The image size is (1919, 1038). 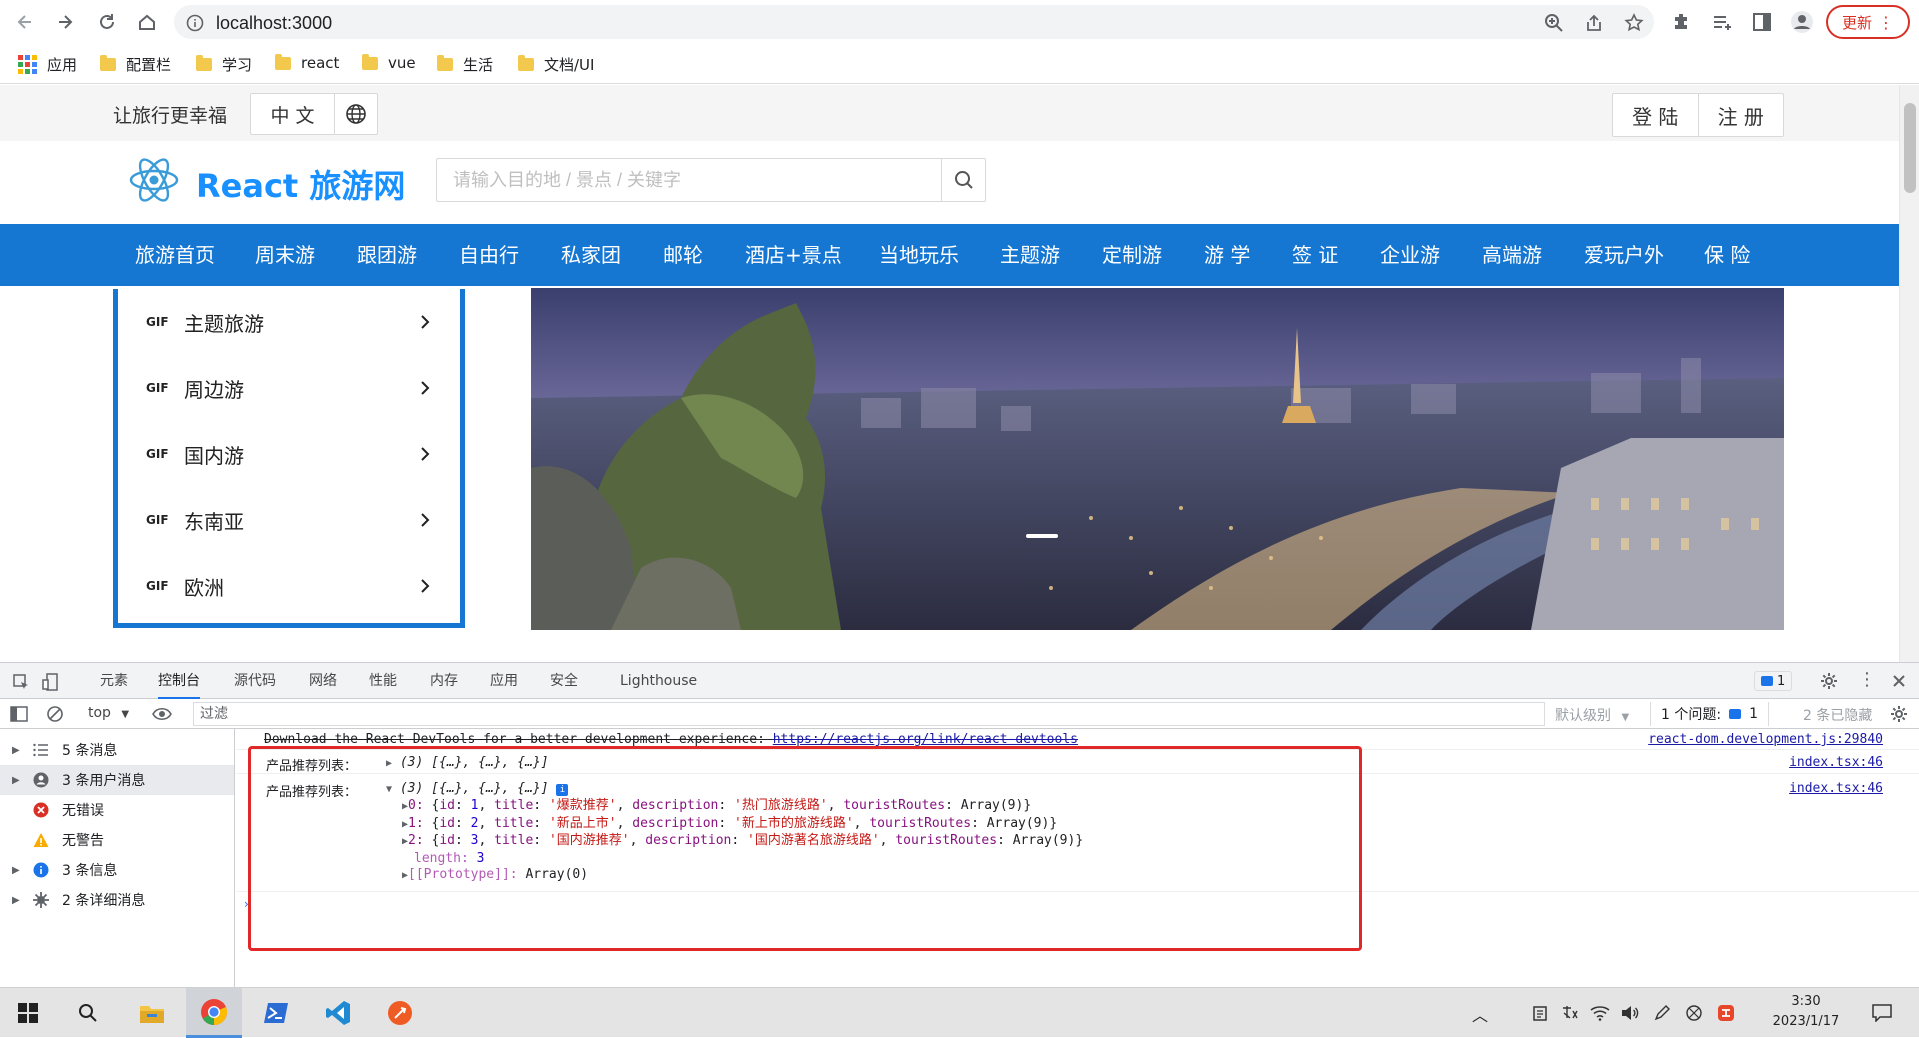 I want to click on log-level-dropdown: 默认级别 ▼, so click(x=1592, y=715).